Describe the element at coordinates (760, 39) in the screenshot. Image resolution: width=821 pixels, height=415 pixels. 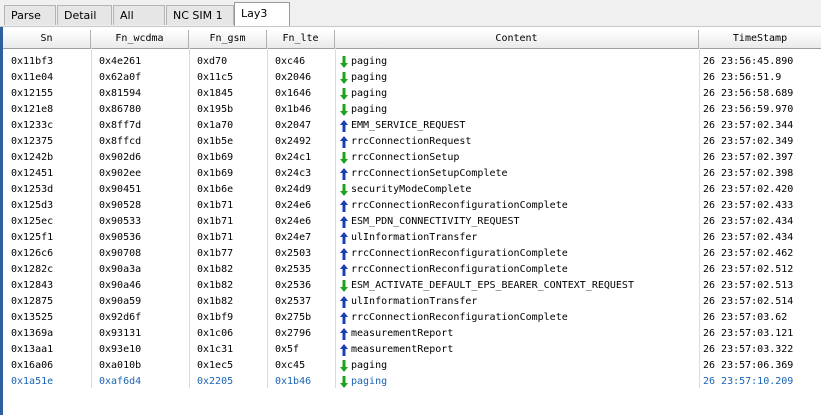
I see `column-header-timestamp: TimeStamp` at that location.